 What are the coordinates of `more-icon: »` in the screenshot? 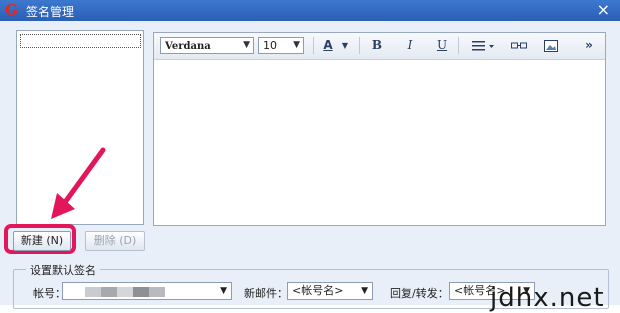 It's located at (589, 45).